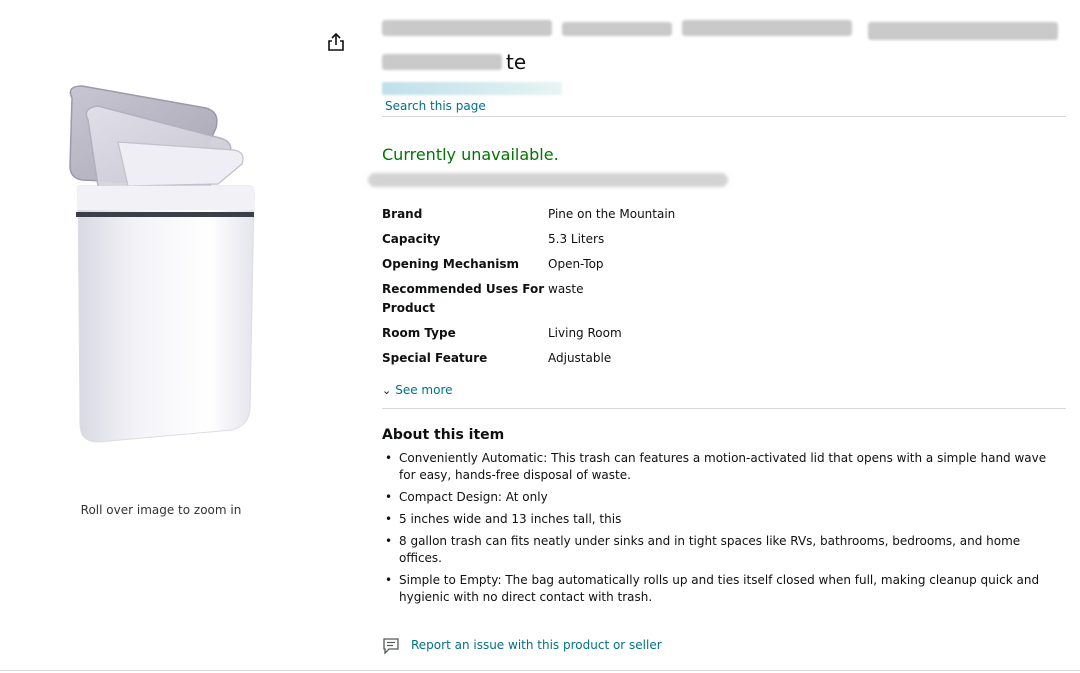 This screenshot has width=1080, height=673. Describe the element at coordinates (472, 88) in the screenshot. I see `store-link-blurred` at that location.